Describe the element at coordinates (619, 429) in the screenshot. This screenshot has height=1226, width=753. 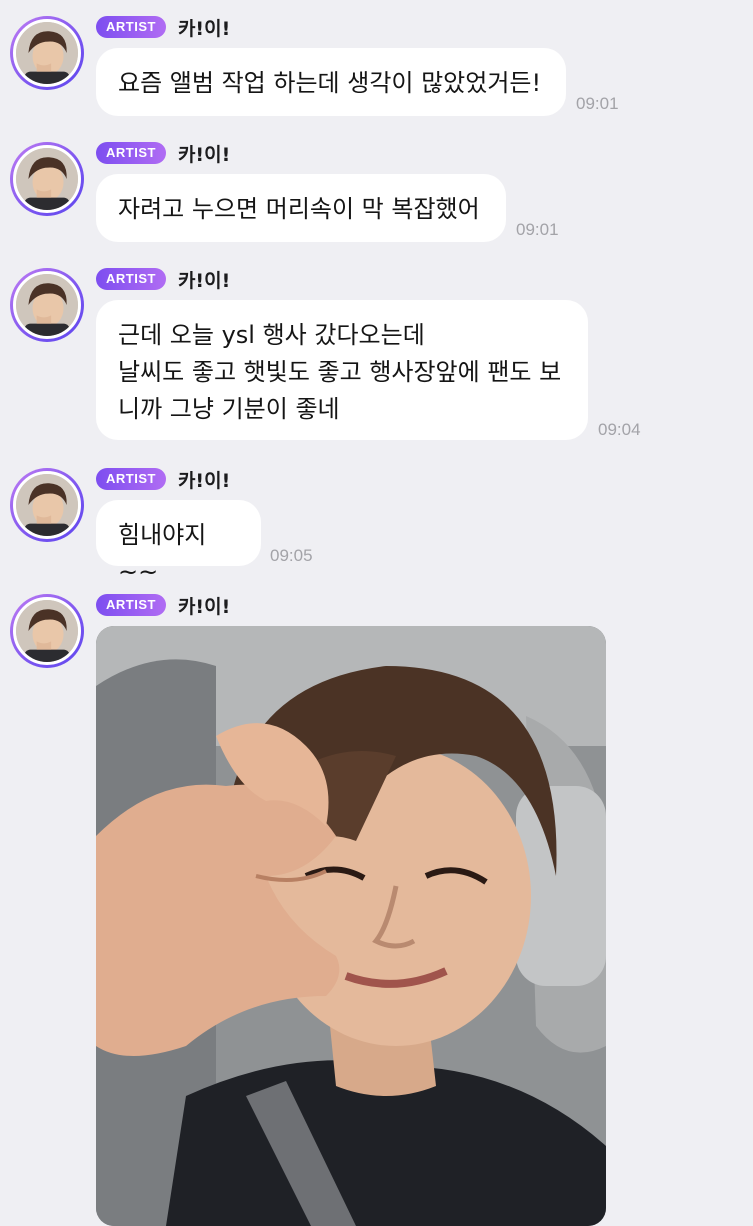
I see `timestamp: 09:04` at that location.